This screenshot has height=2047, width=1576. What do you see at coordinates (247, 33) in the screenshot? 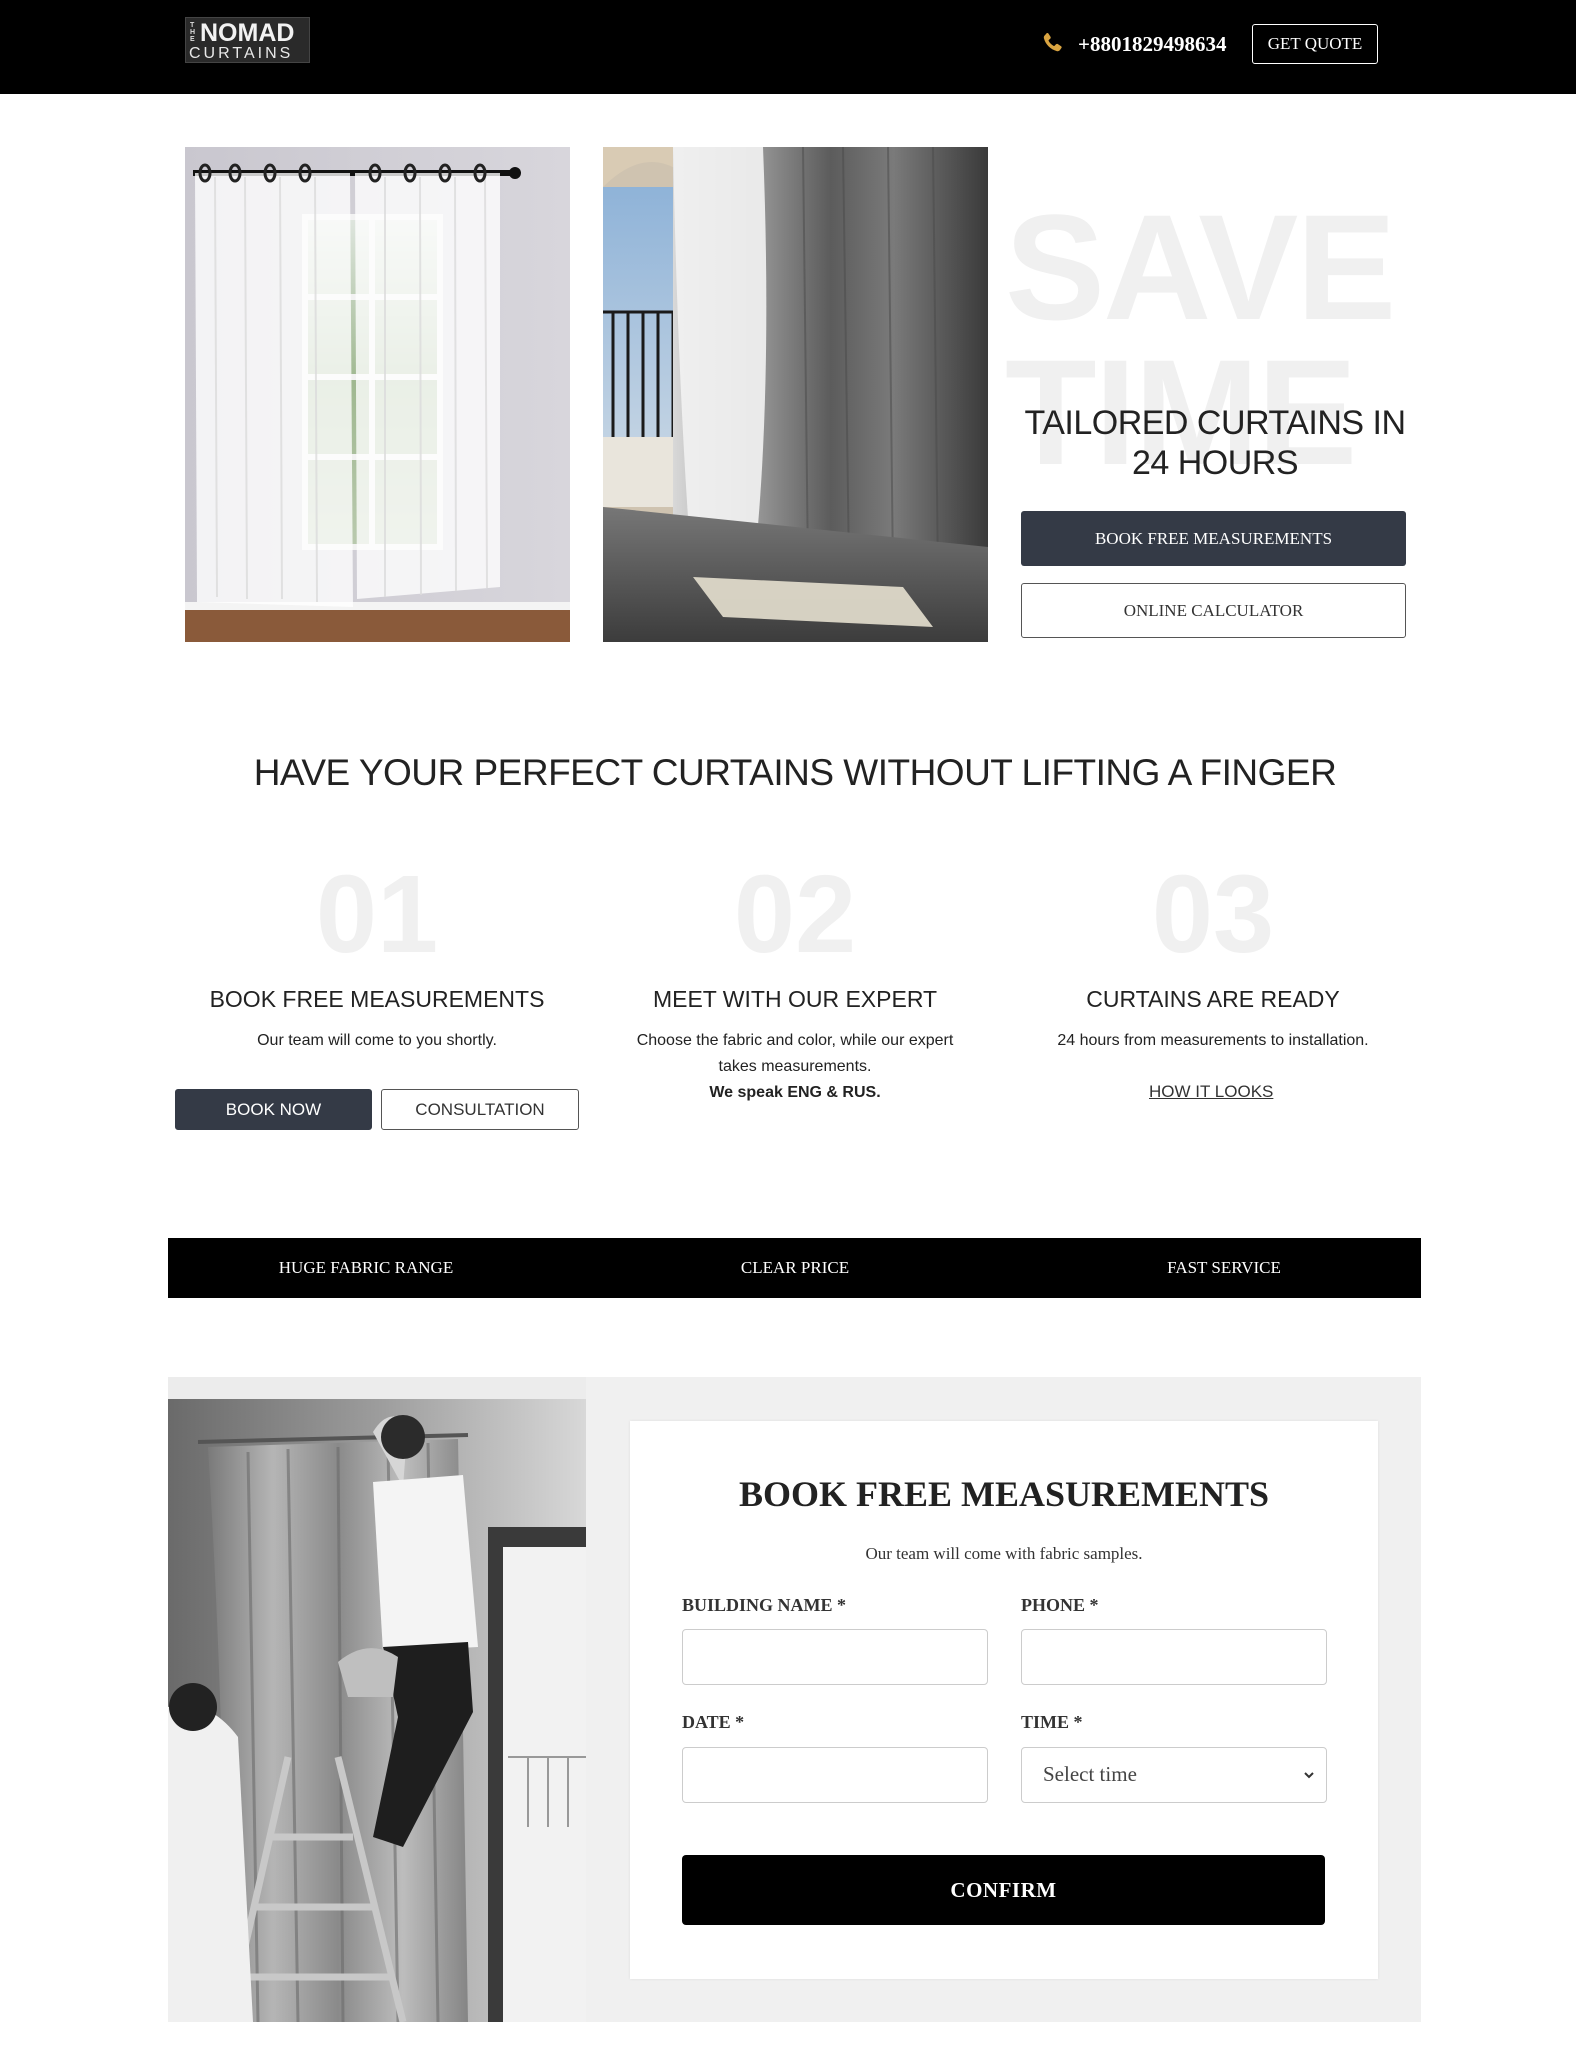
I see `logo-nomad: NOMAD` at bounding box center [247, 33].